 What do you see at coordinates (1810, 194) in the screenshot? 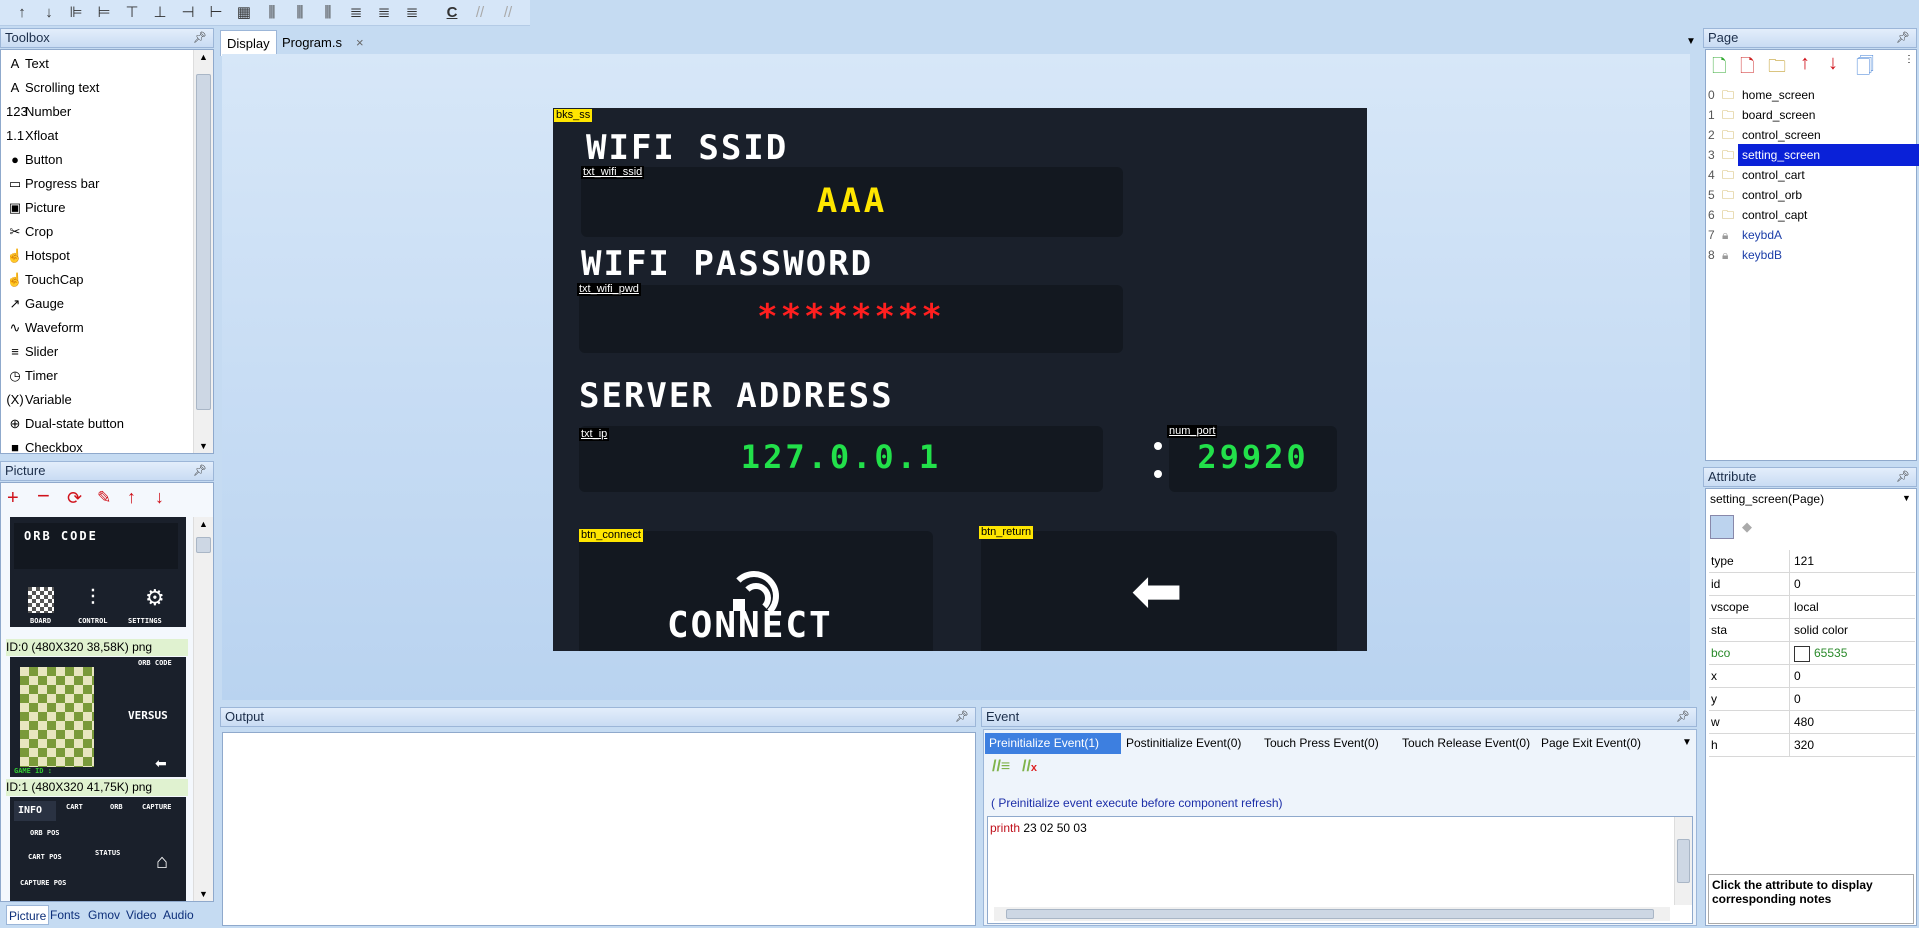
I see `page-item-control_orb: 5 🗀︎ control_orb` at bounding box center [1810, 194].